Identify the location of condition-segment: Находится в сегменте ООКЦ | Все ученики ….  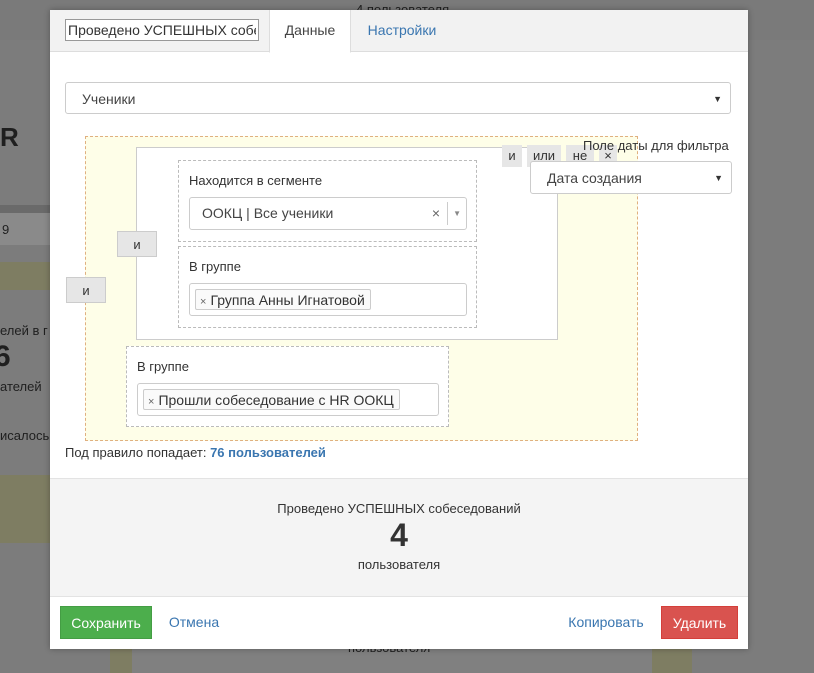
(327, 201).